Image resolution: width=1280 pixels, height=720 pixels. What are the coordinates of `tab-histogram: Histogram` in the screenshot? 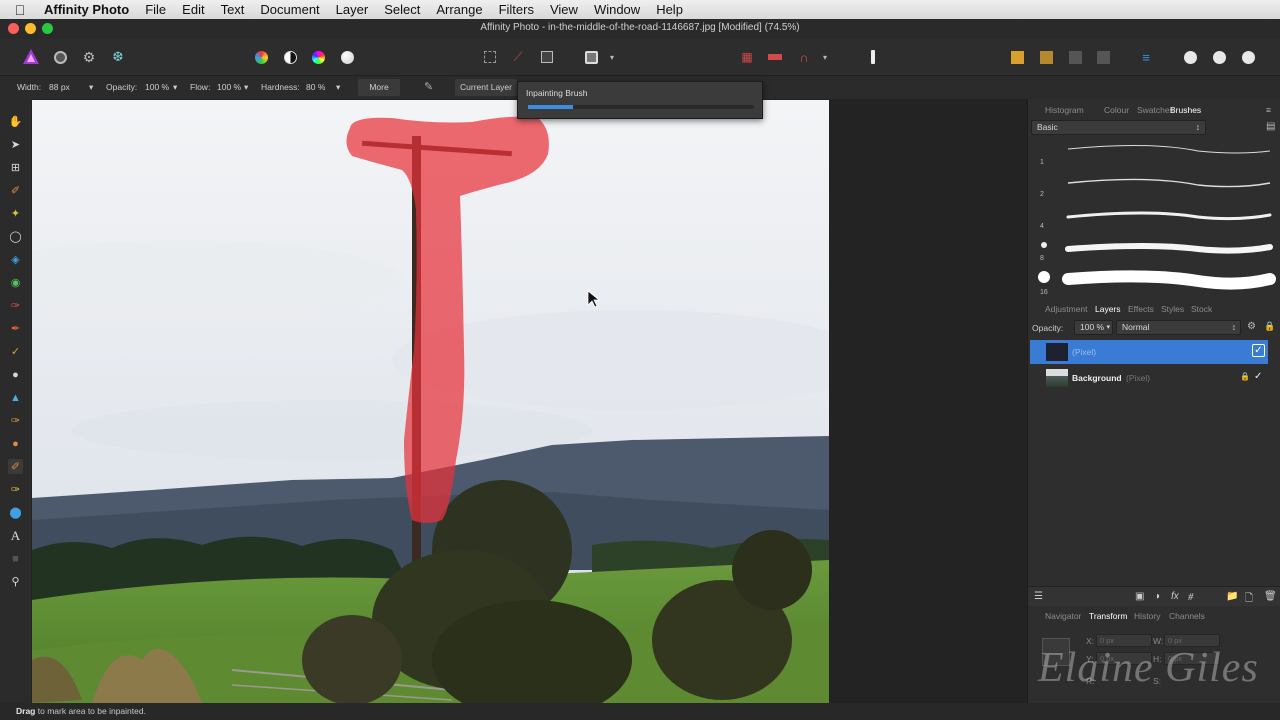 It's located at (1064, 110).